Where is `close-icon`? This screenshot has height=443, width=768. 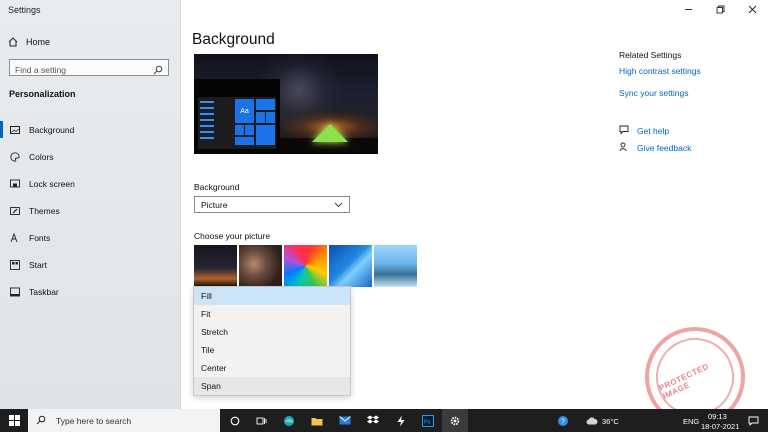
close-icon is located at coordinates (752, 9).